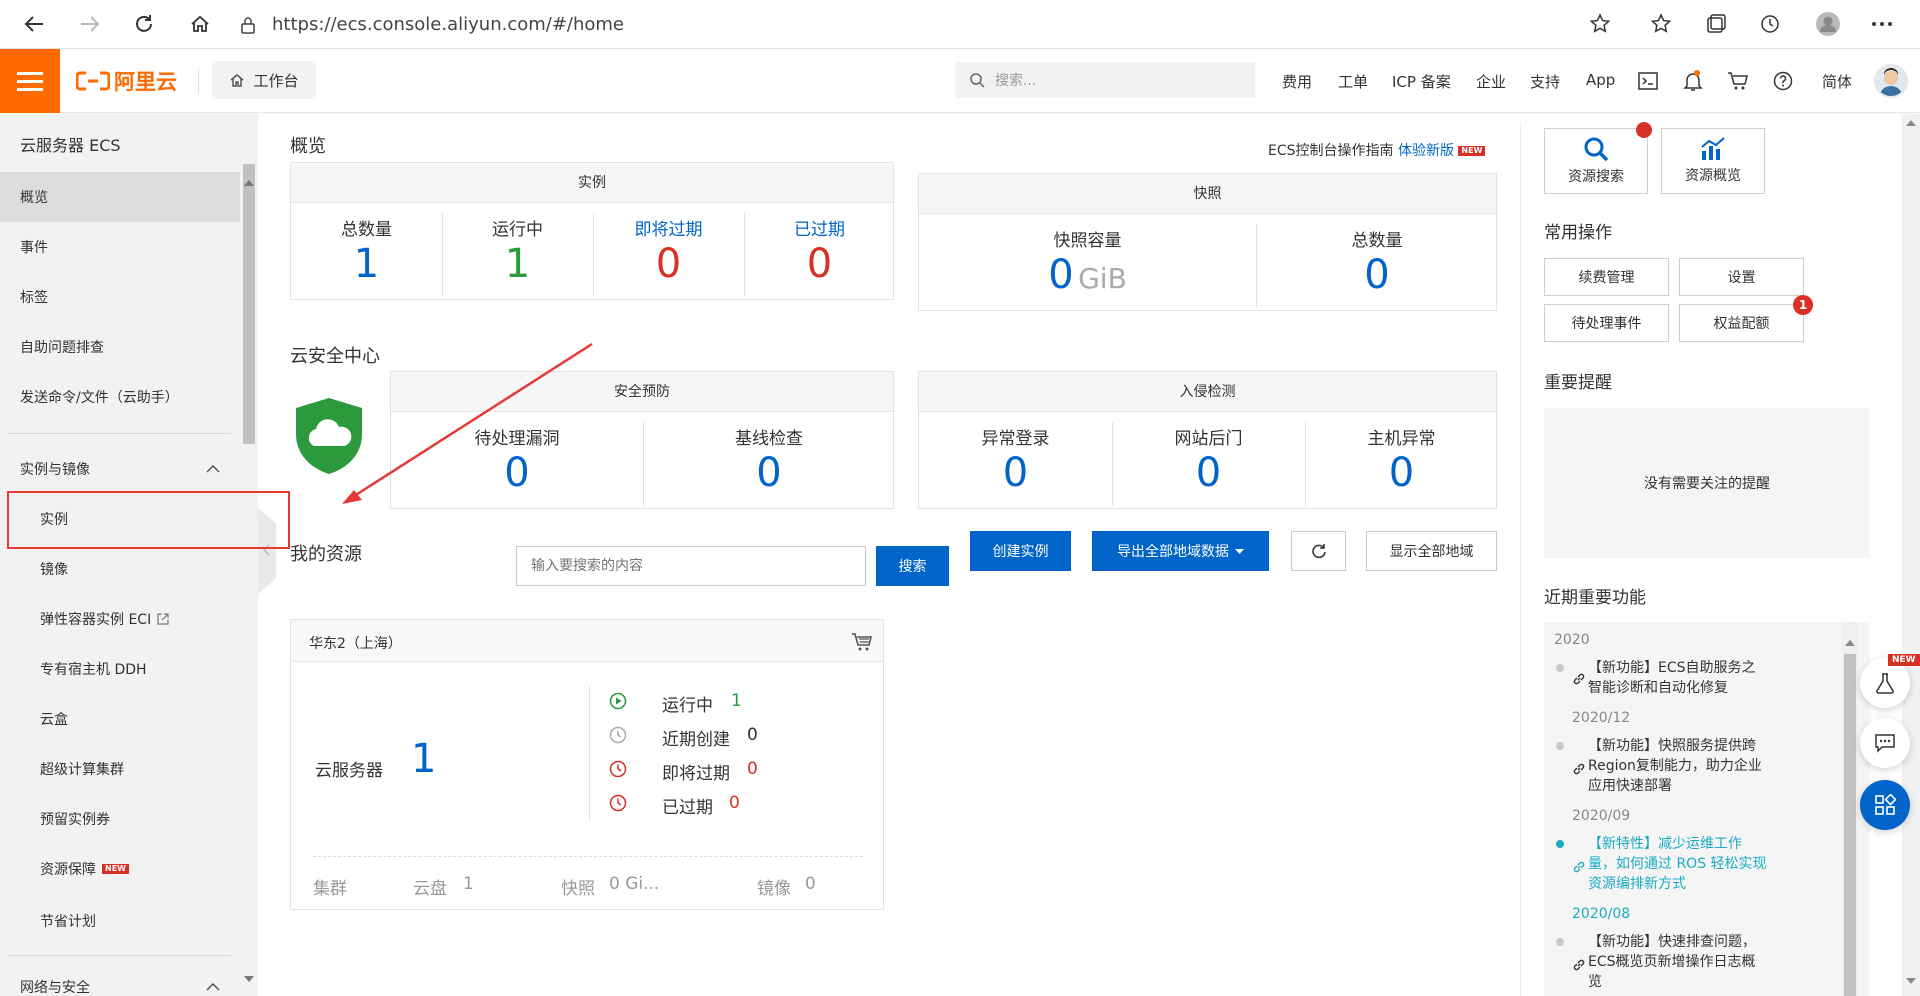  Describe the element at coordinates (120, 819) in the screenshot. I see `sidebar-item-reserved-instances: 预留实例券` at that location.